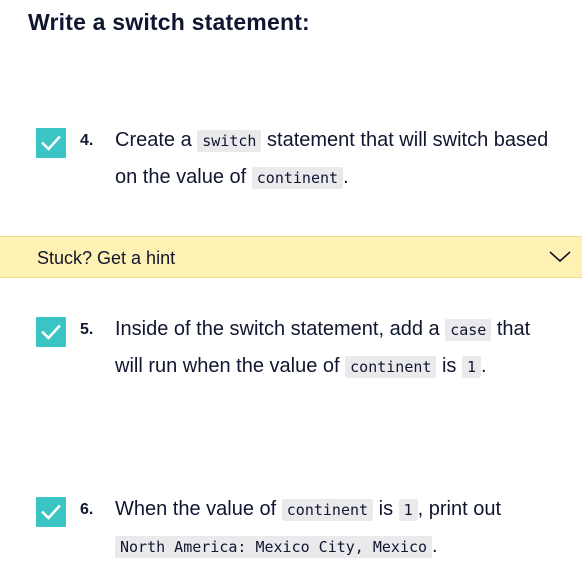 The width and height of the screenshot is (582, 582). I want to click on task-text: Inside of the switch statement, add a, so click(280, 329).